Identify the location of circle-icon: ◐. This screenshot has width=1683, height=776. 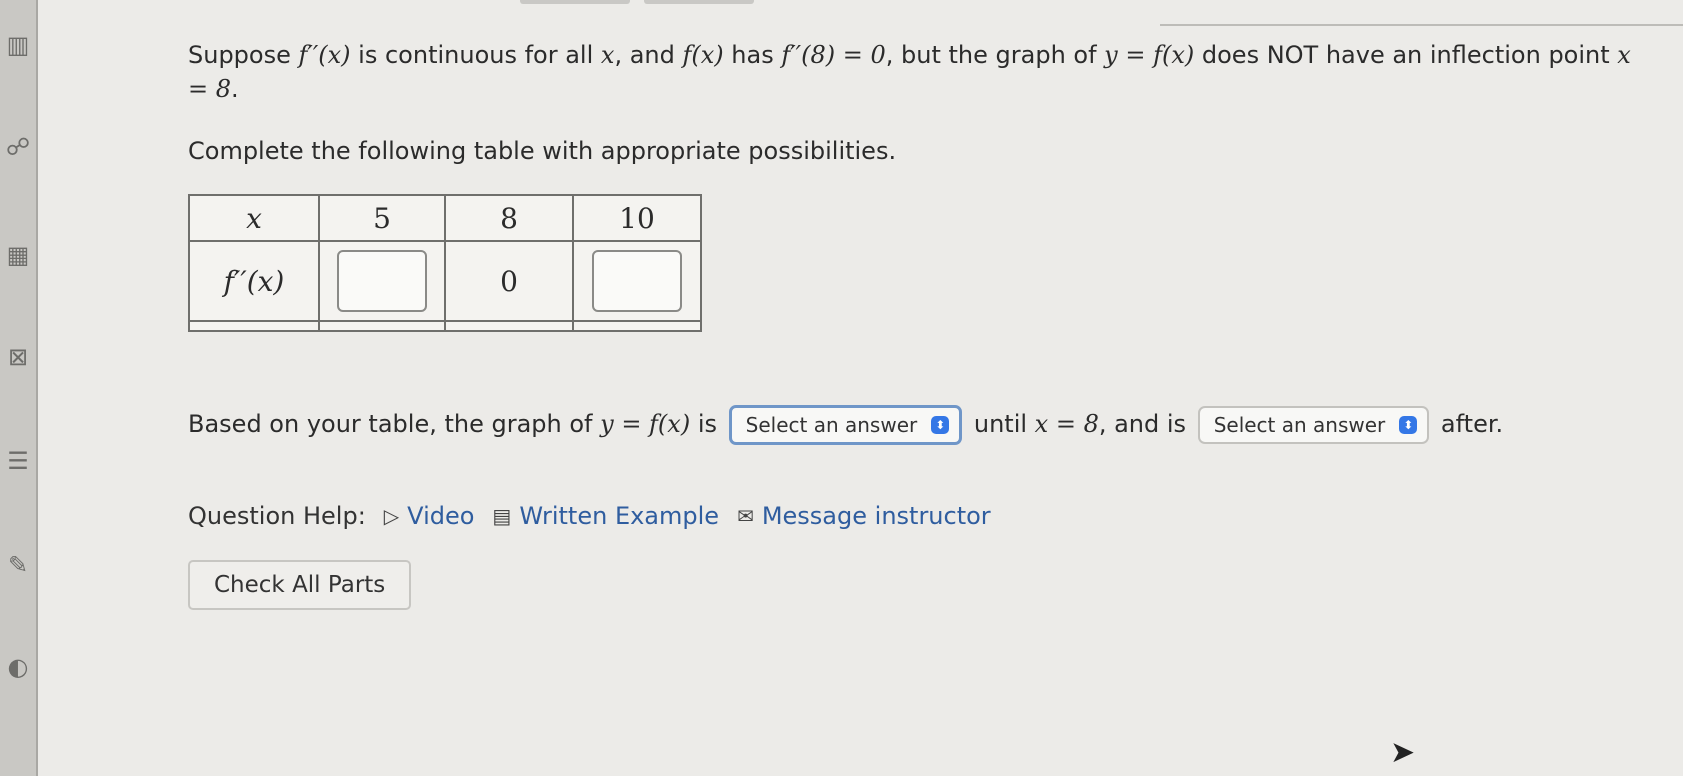
(18, 667).